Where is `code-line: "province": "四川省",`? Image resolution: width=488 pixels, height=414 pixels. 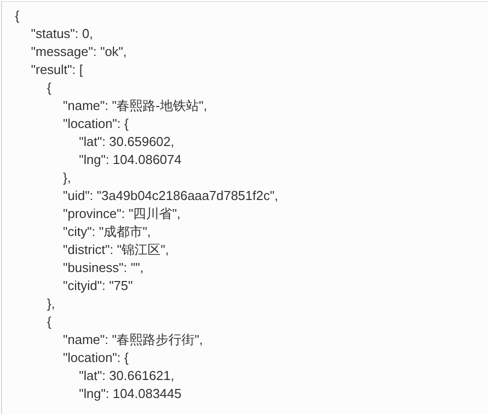
code-line: "province": "四川省", is located at coordinates (121, 214).